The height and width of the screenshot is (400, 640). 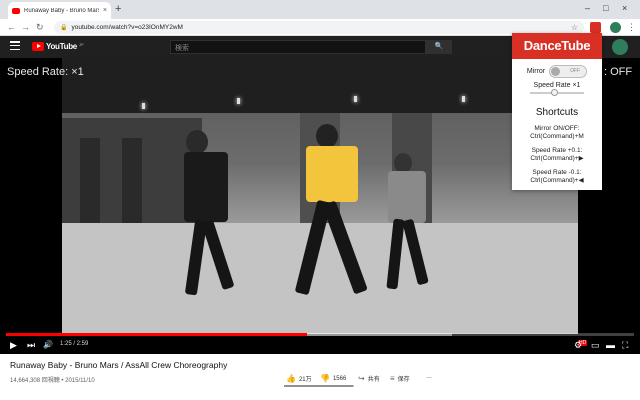 What do you see at coordinates (557, 136) in the screenshot?
I see `shortcut-keys: Ctrl(Command)+M` at bounding box center [557, 136].